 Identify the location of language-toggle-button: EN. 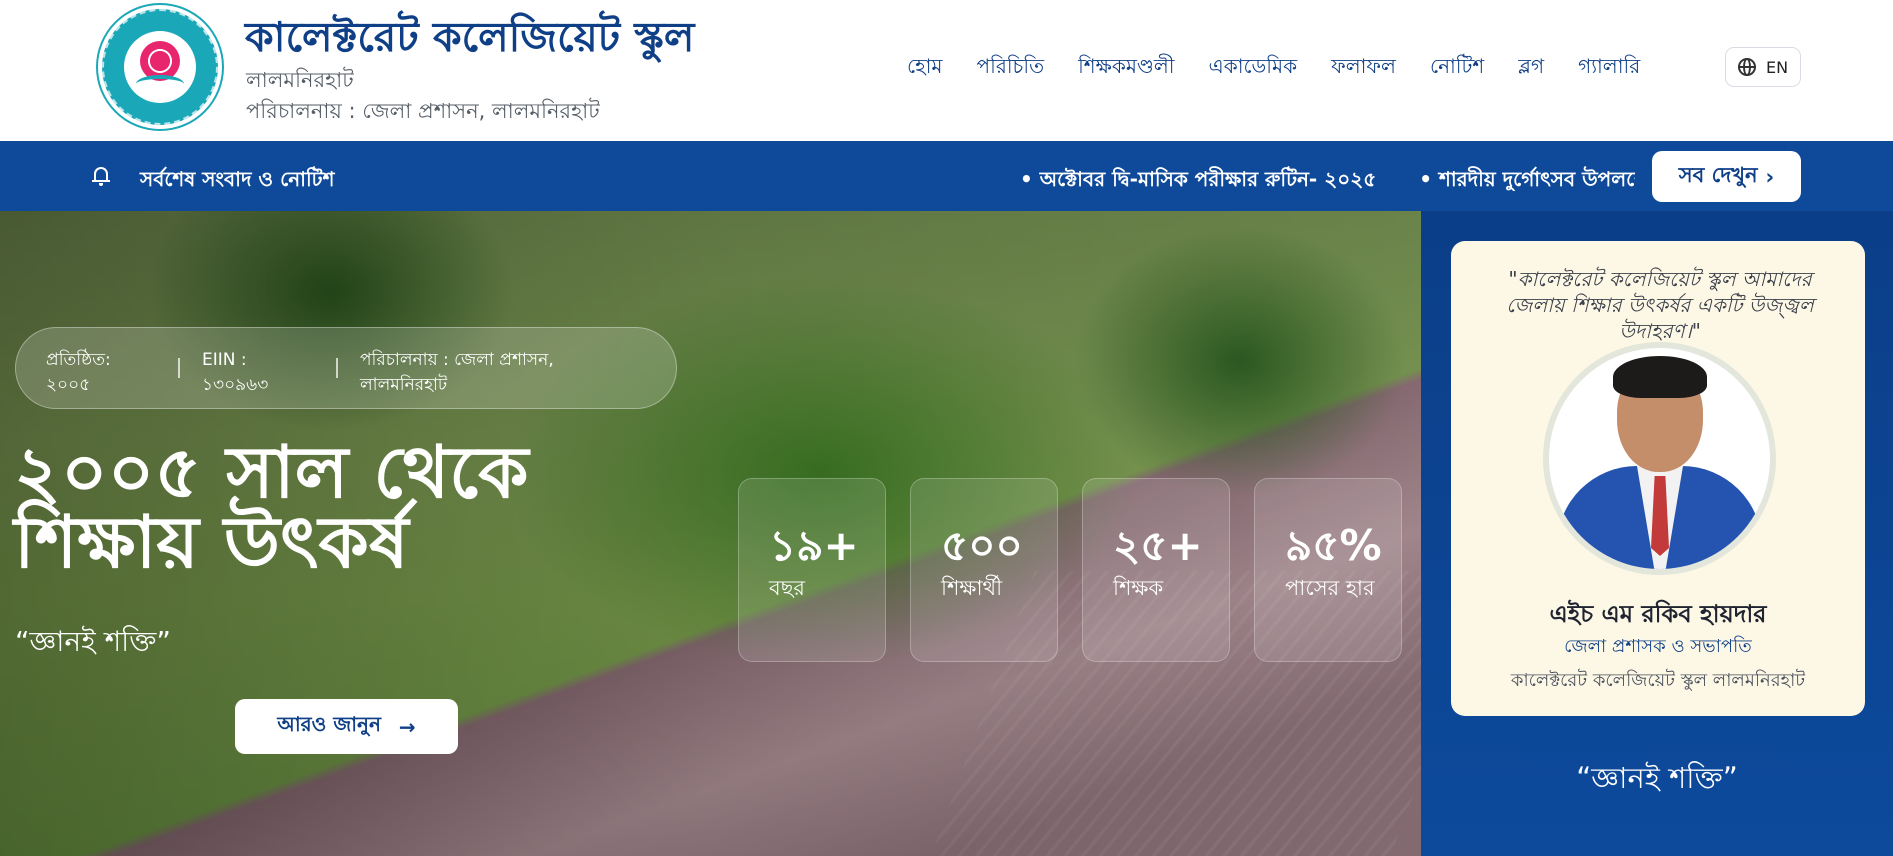
(1763, 67).